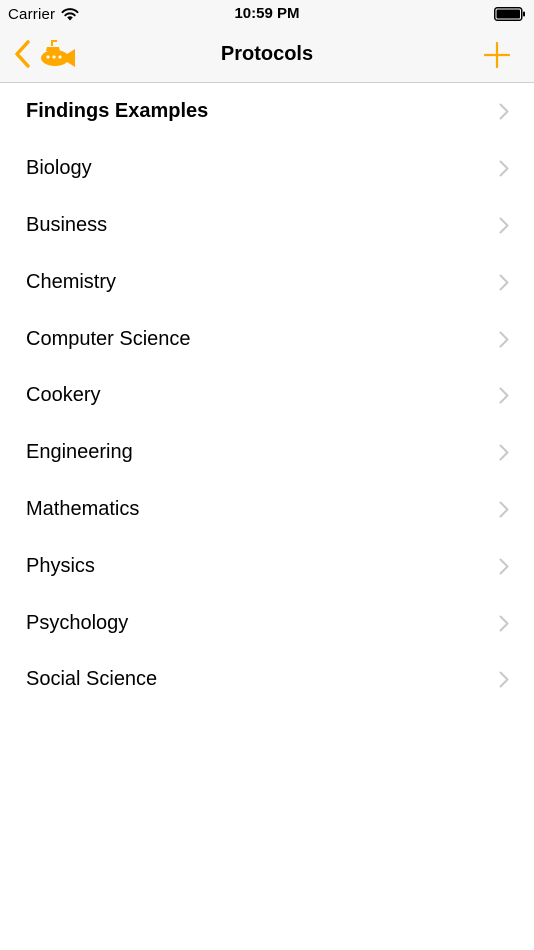  Describe the element at coordinates (267, 622) in the screenshot. I see `list-item-psychology: Psychology` at that location.